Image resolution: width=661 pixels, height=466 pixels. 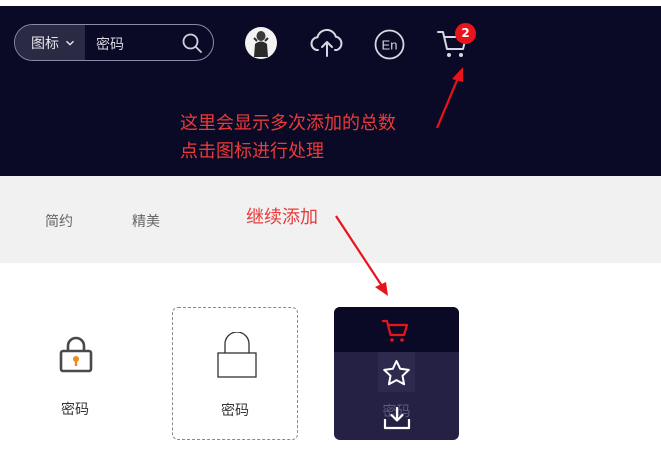 What do you see at coordinates (146, 221) in the screenshot?
I see `tab-exquisite: 精美` at bounding box center [146, 221].